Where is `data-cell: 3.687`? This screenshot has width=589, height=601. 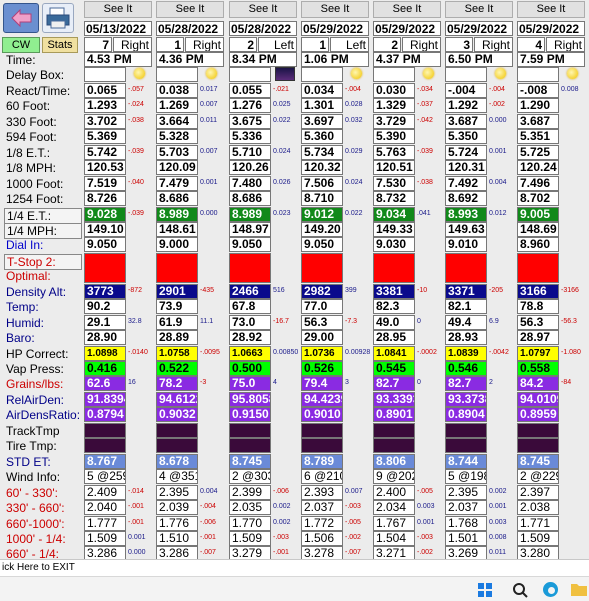 data-cell: 3.687 is located at coordinates (538, 121).